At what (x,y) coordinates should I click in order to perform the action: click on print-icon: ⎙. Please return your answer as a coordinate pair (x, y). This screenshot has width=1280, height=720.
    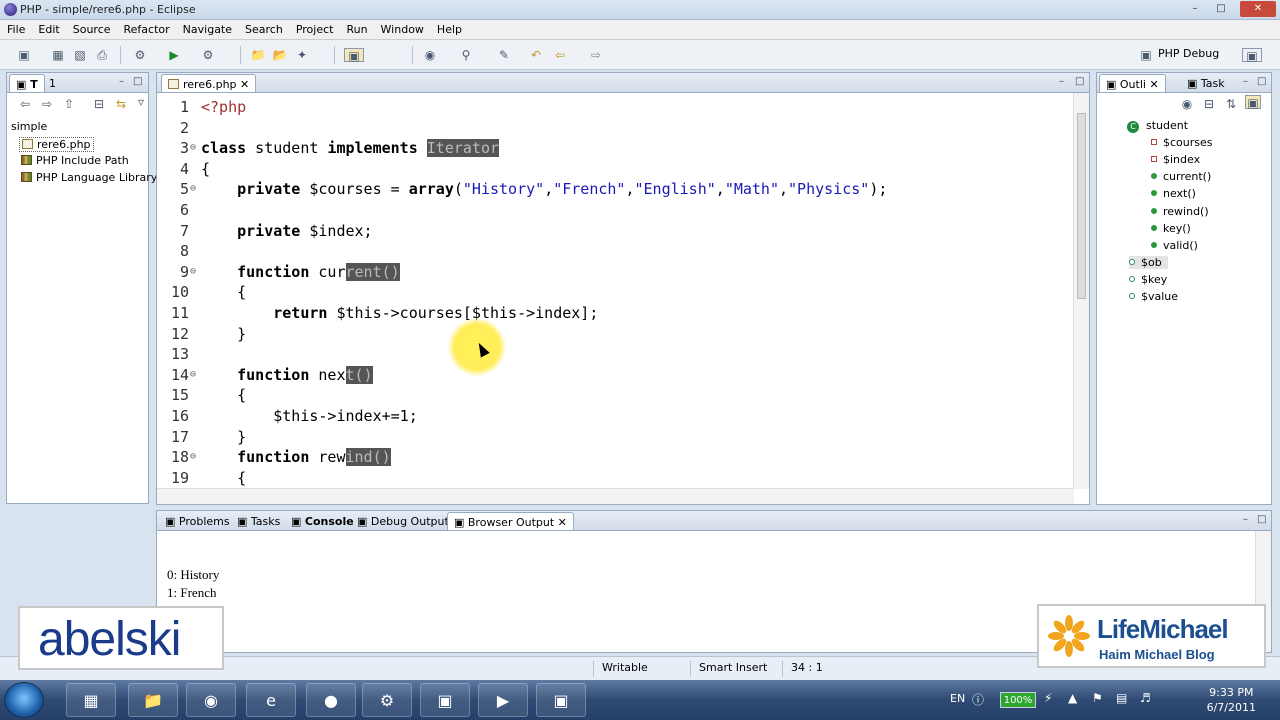
    Looking at the image, I should click on (102, 55).